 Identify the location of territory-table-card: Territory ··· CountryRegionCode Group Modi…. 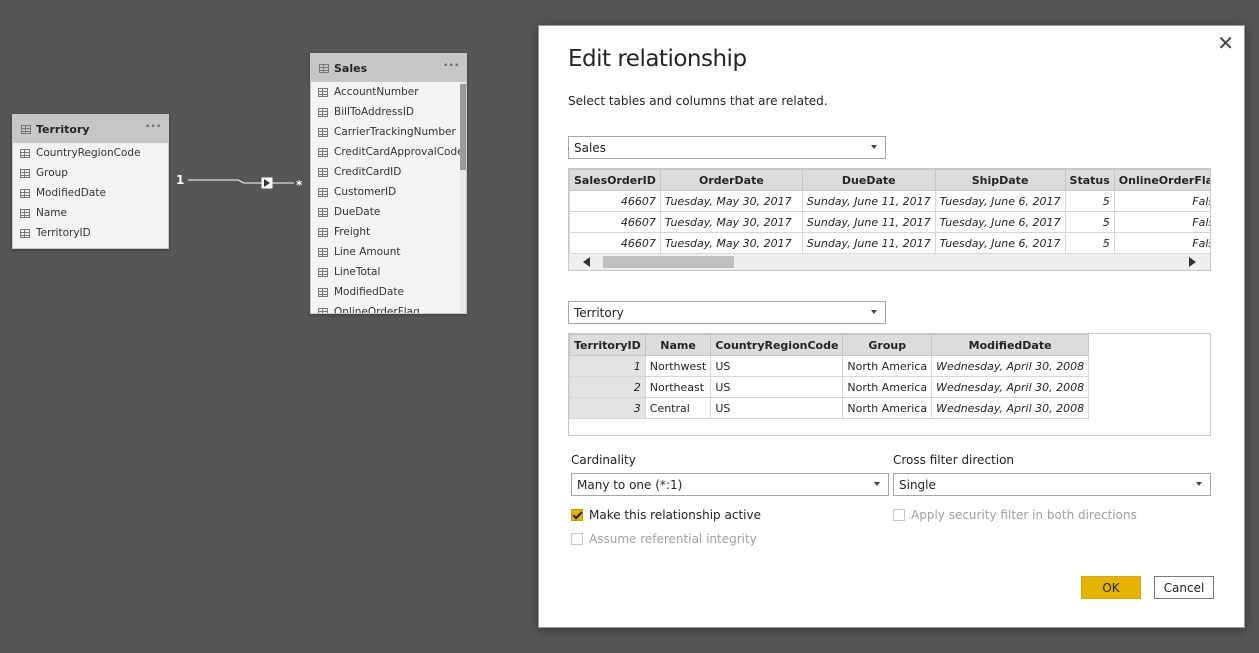
(90, 181).